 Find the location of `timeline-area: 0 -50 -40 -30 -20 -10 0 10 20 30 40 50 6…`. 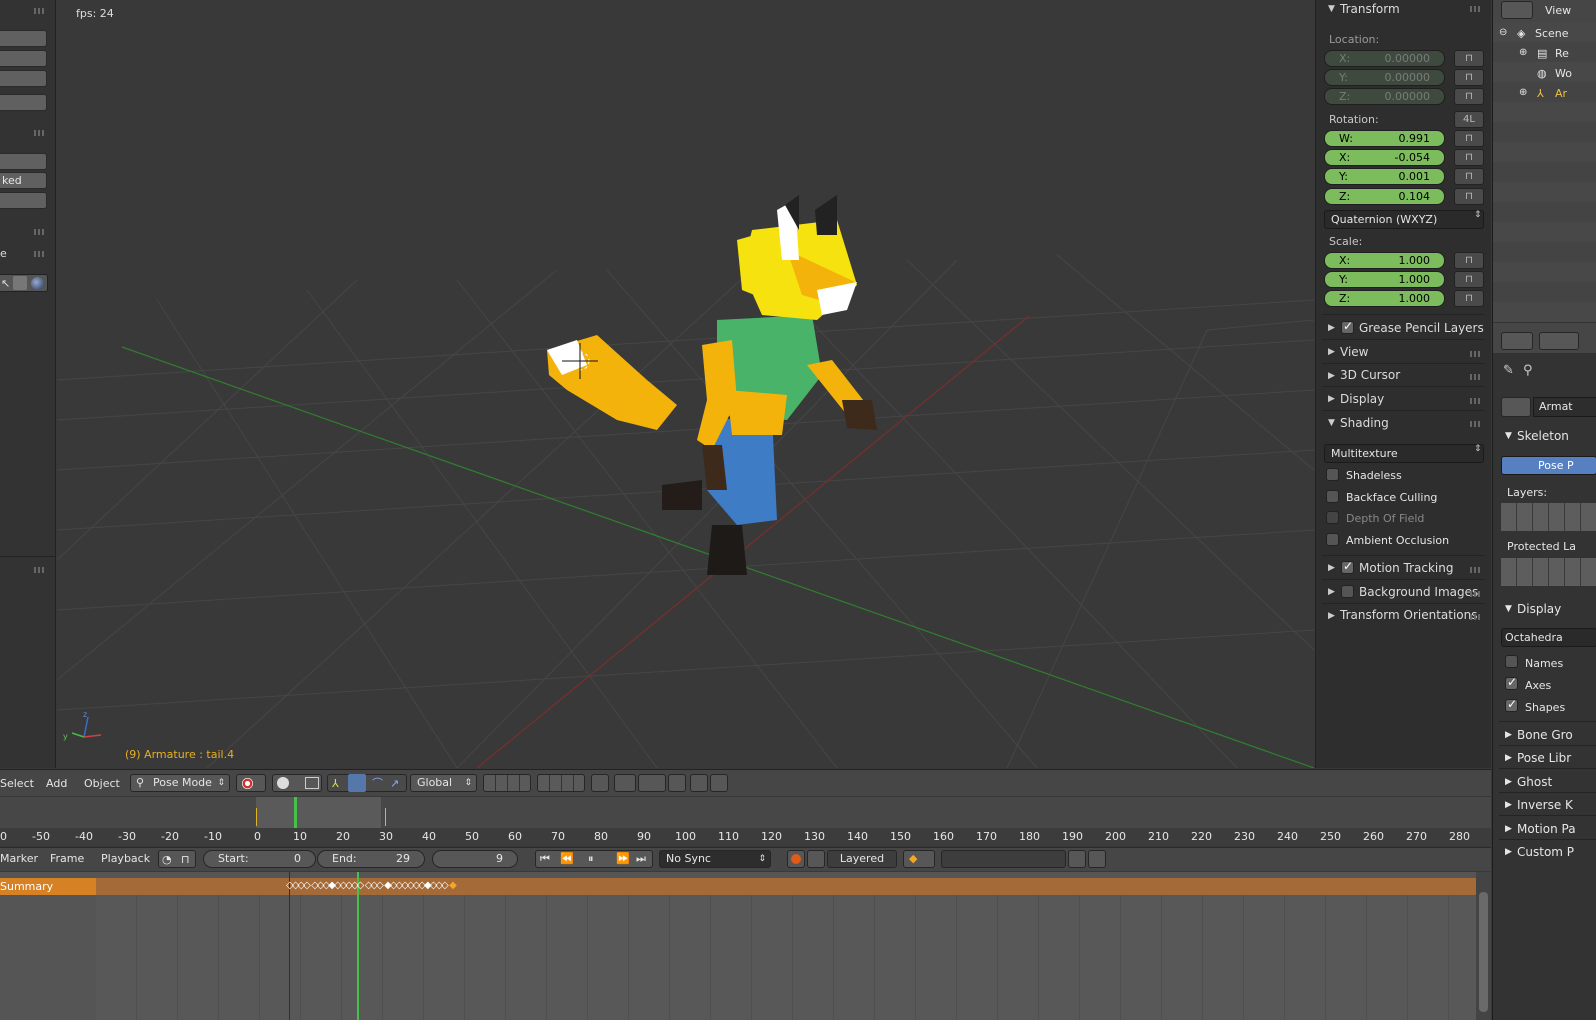

timeline-area: 0 -50 -40 -30 -20 -10 0 10 20 30 40 50 6… is located at coordinates (745, 821).